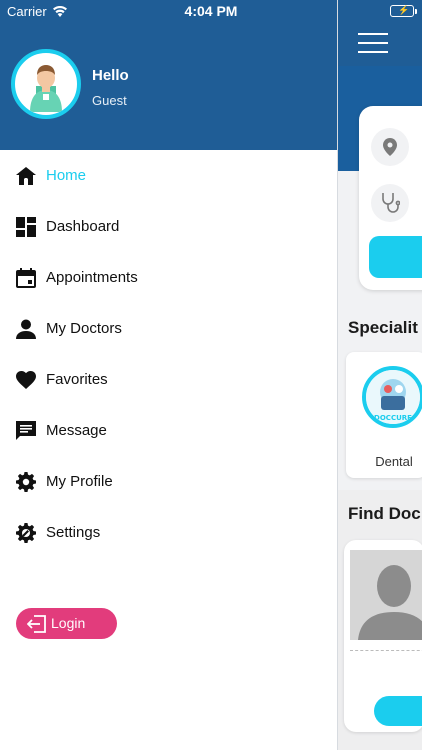 Image resolution: width=422 pixels, height=750 pixels. I want to click on menu-item-favorites: Favorites, so click(168, 379).